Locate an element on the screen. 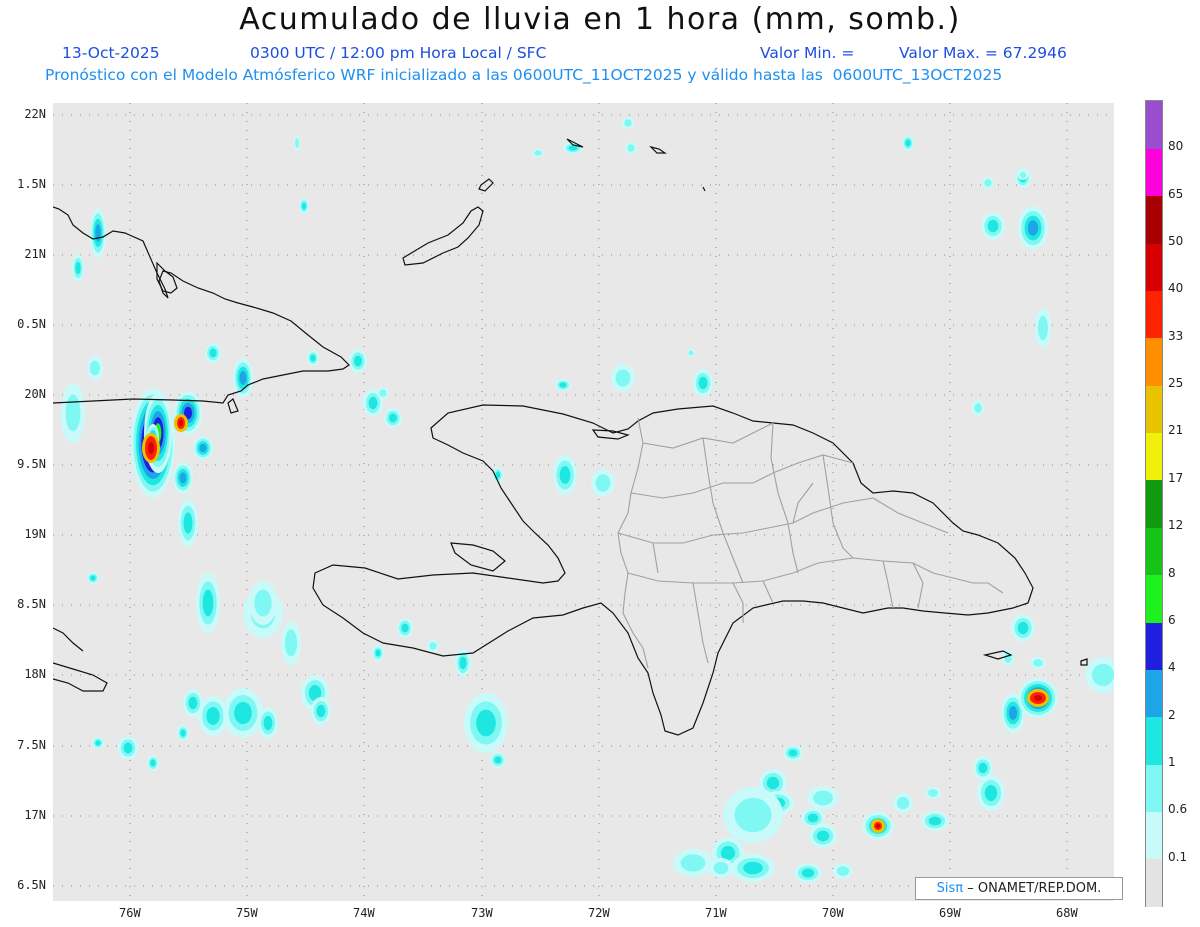 The image size is (1200, 927). legend-level-label: 17 is located at coordinates (1176, 477).